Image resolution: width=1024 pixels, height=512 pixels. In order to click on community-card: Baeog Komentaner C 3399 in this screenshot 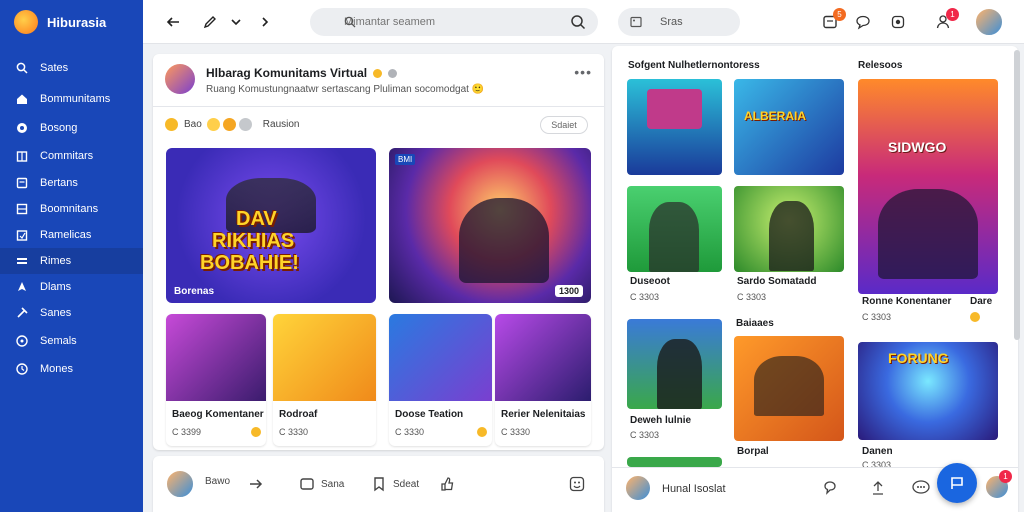, I will do `click(216, 380)`.